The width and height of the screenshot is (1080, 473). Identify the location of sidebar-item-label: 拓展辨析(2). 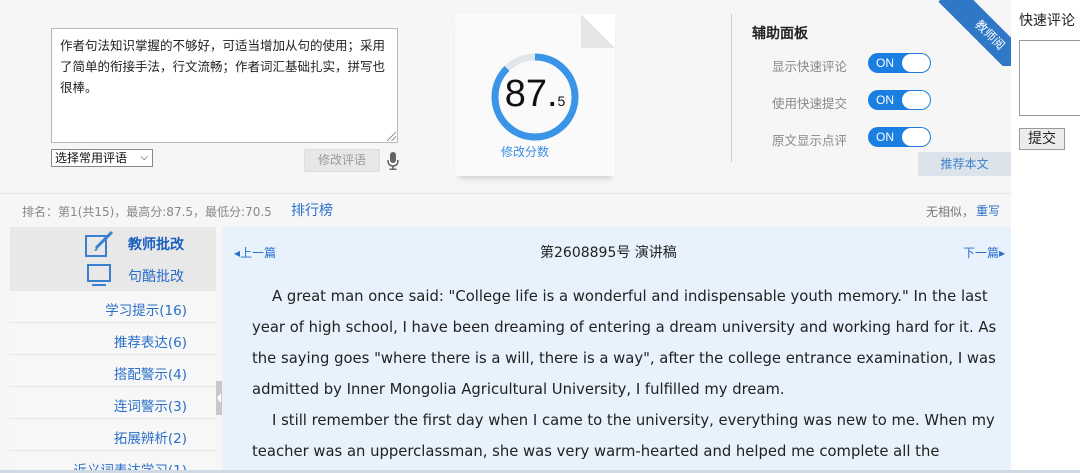
(150, 439).